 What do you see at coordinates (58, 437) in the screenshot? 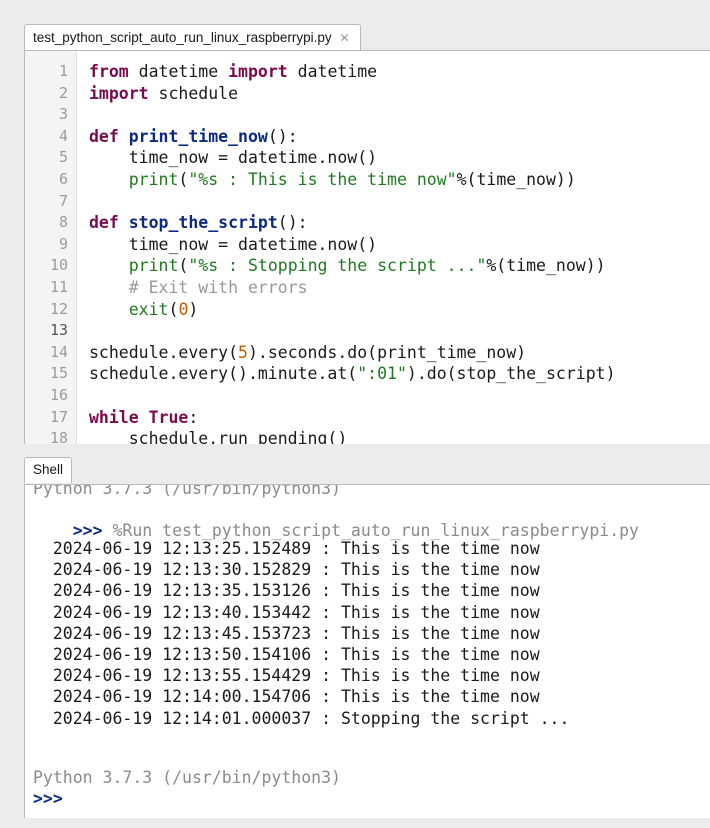
I see `line-number: 18` at bounding box center [58, 437].